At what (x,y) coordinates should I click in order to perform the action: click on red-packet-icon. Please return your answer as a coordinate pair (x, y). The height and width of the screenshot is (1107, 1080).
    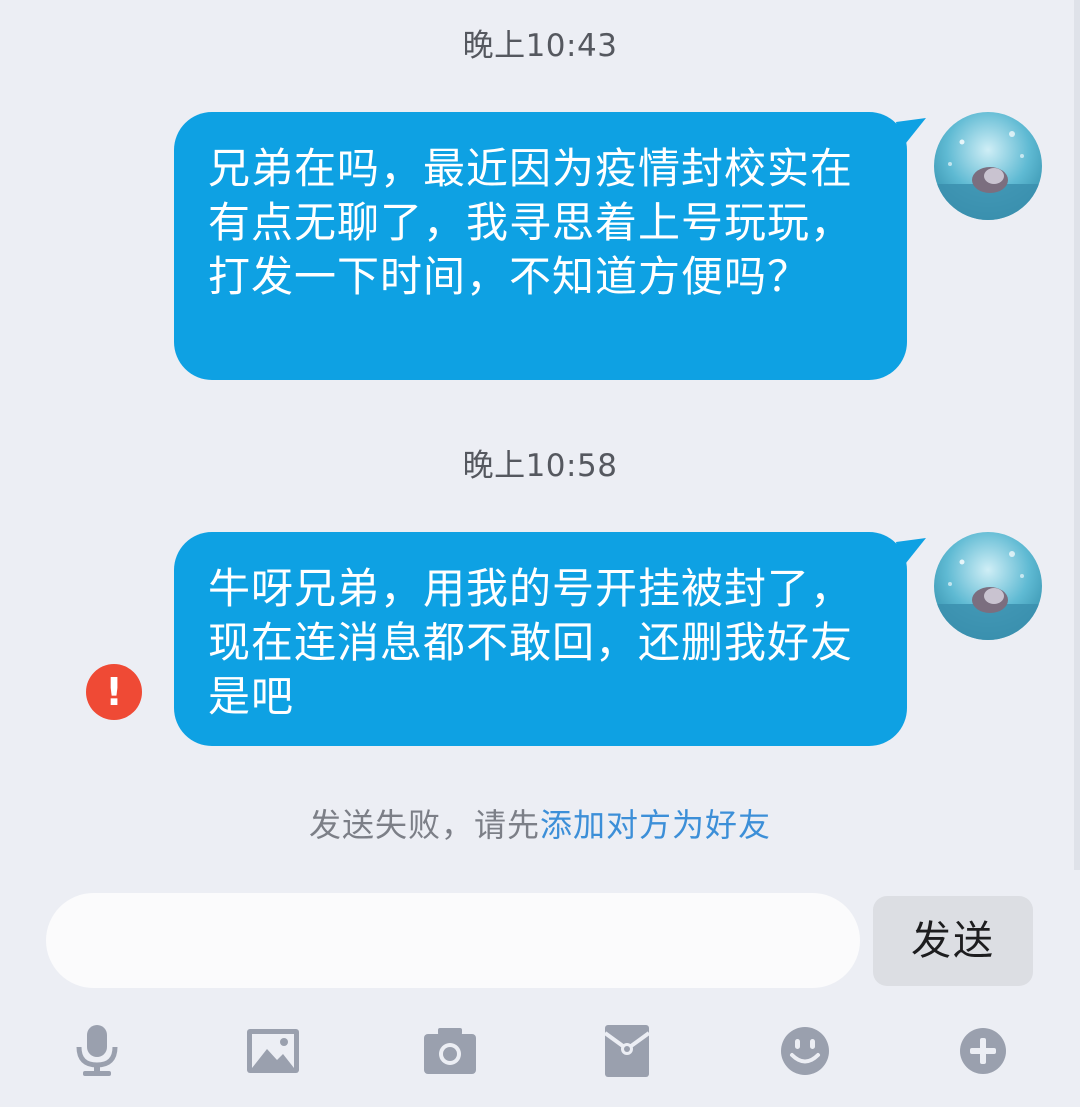
    Looking at the image, I should click on (627, 1051).